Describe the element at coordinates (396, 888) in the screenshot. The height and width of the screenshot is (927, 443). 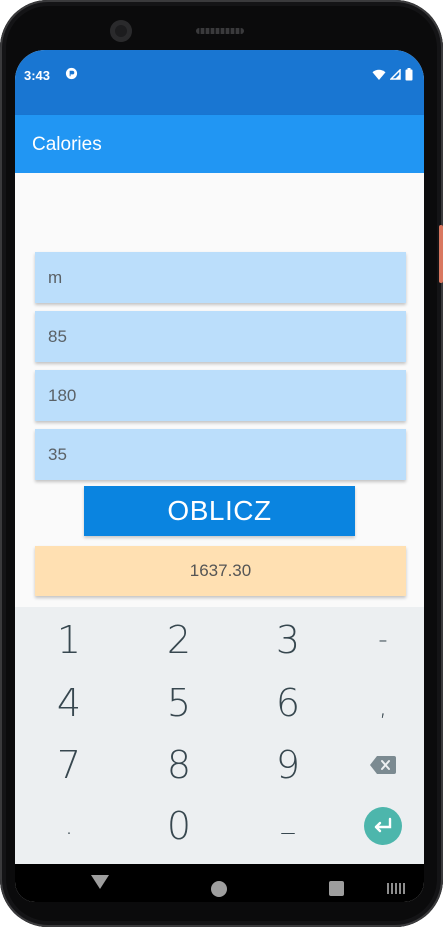
I see `keyboard-switch-icon` at that location.